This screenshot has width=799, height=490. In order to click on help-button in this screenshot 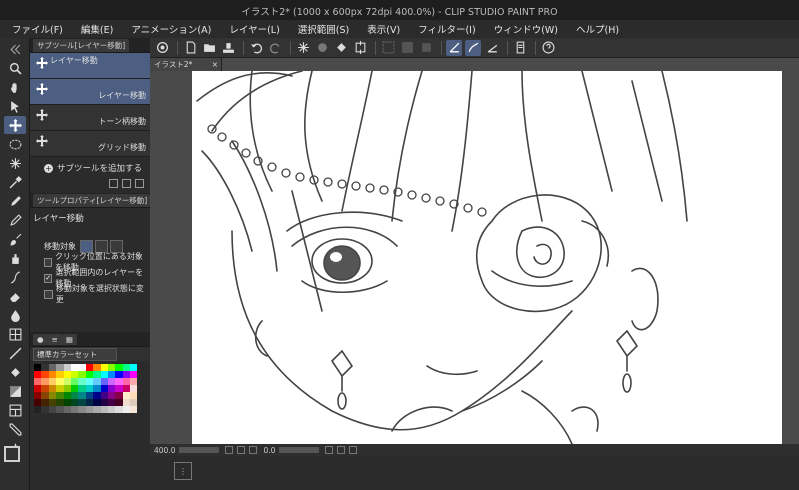, I will do `click(548, 48)`.